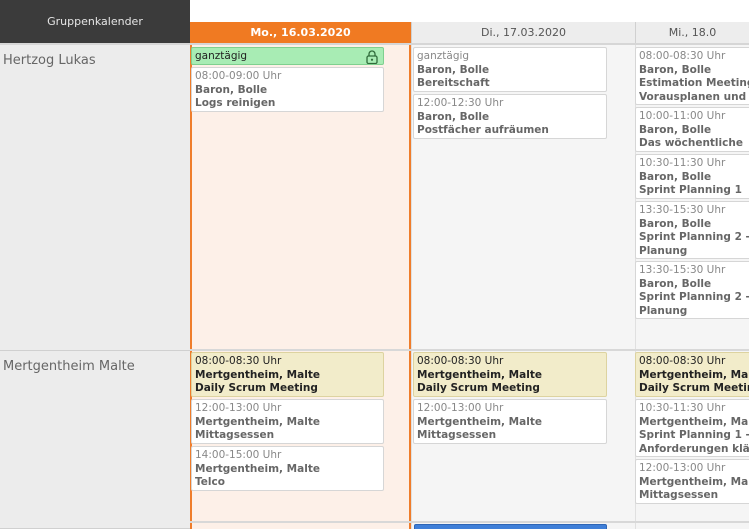 The width and height of the screenshot is (749, 529). What do you see at coordinates (692, 32) in the screenshot?
I see `day-header-wednesday: Mi., 18.0` at bounding box center [692, 32].